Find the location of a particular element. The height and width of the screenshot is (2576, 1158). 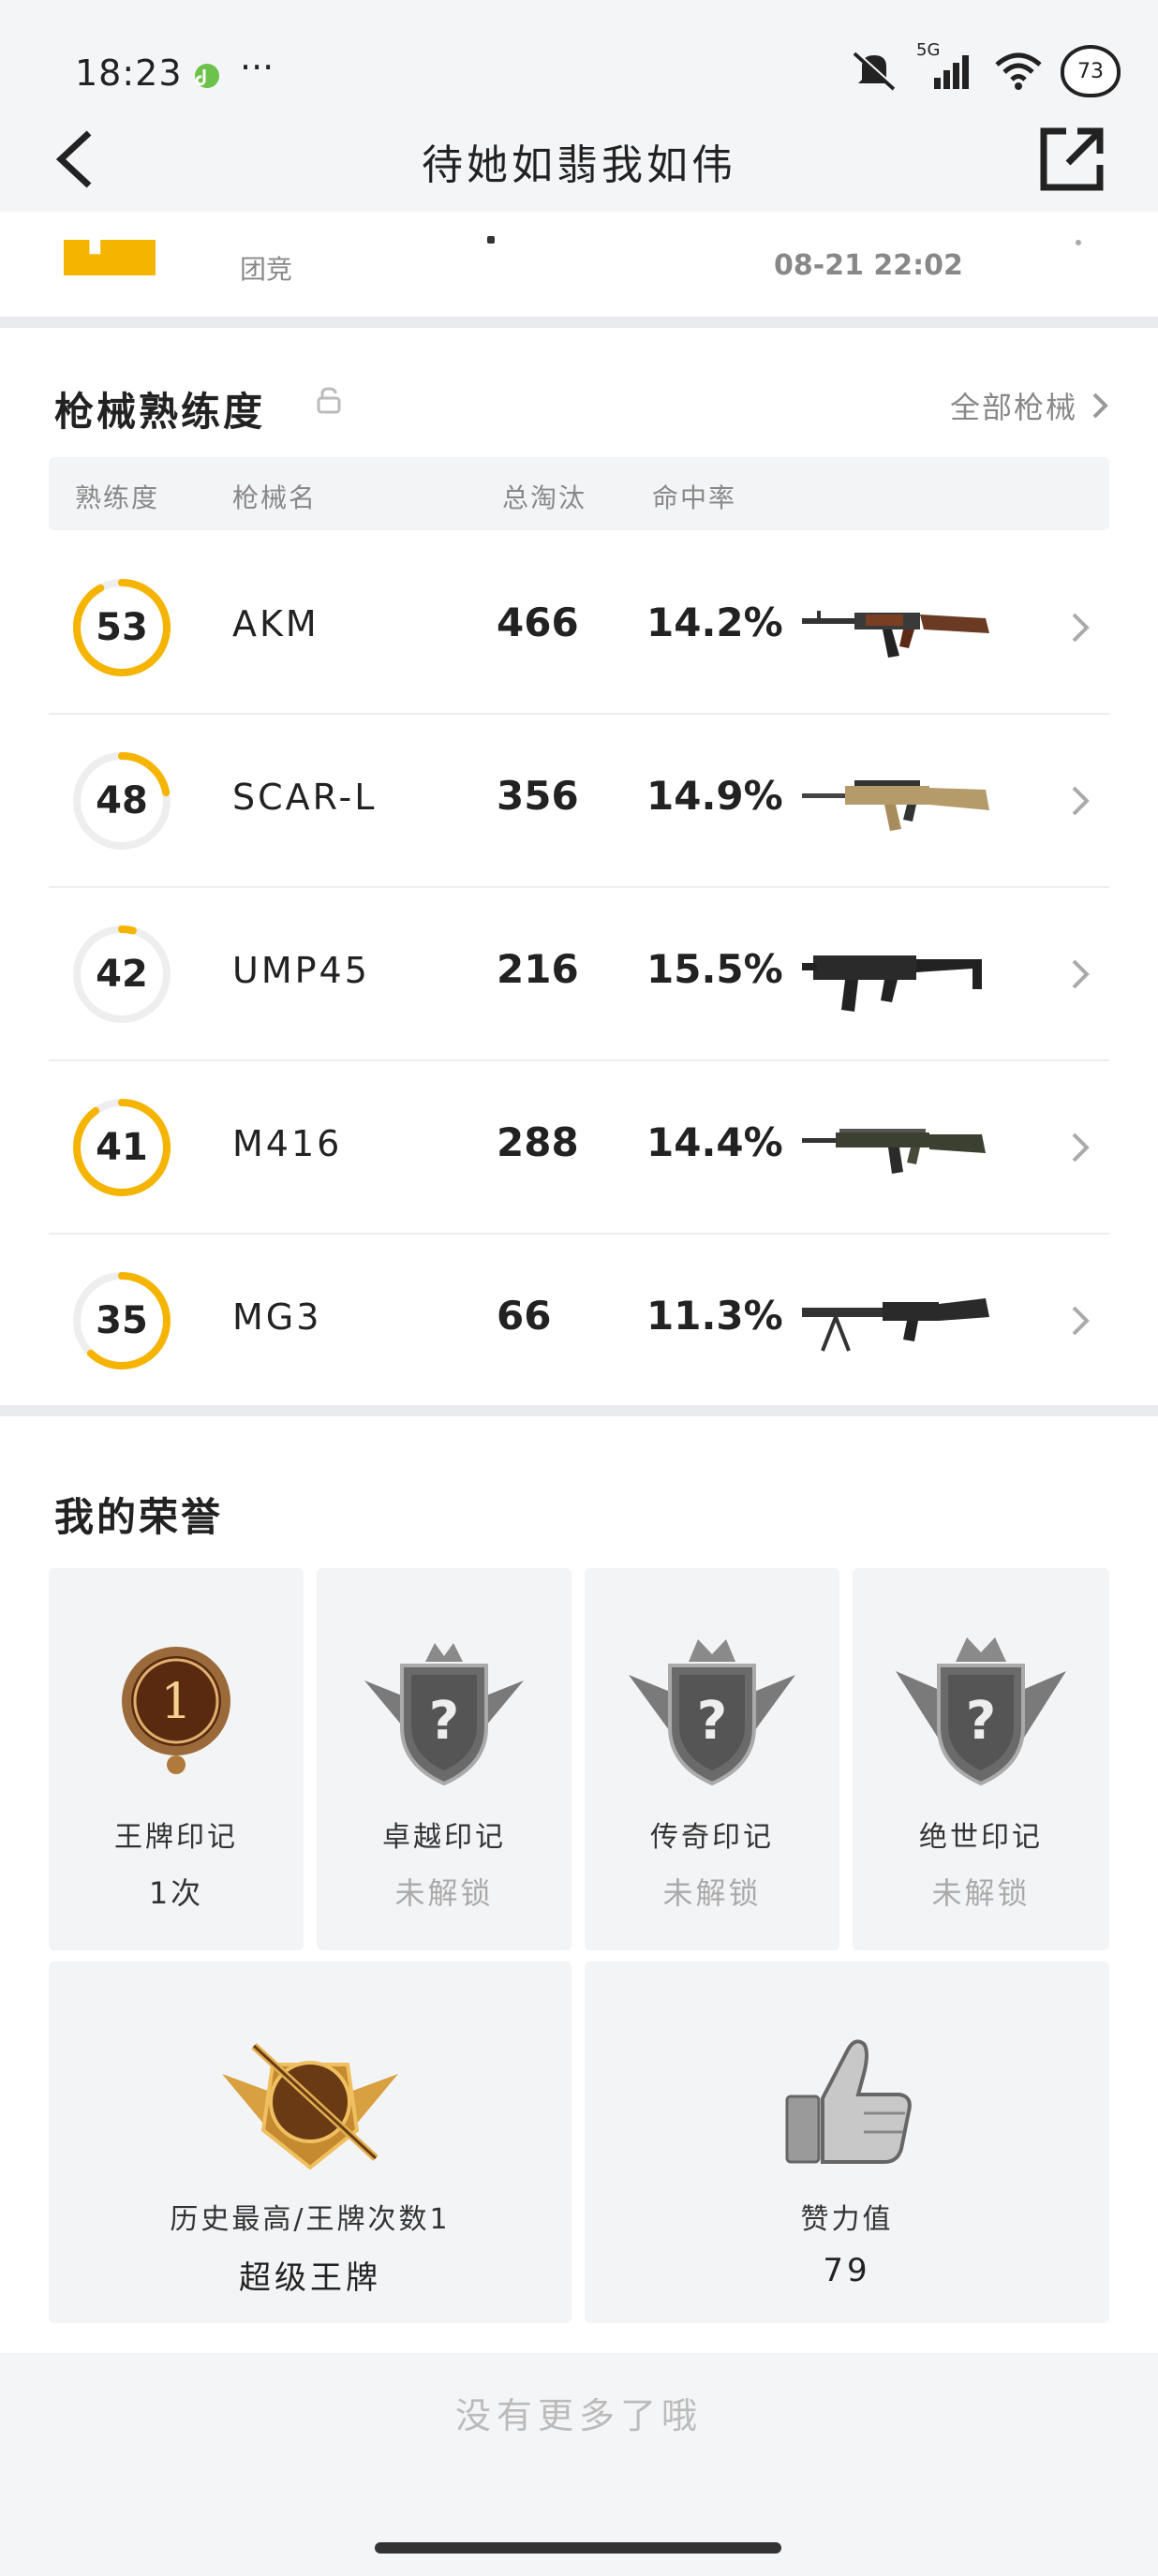

status-time: 18:23 is located at coordinates (129, 73).